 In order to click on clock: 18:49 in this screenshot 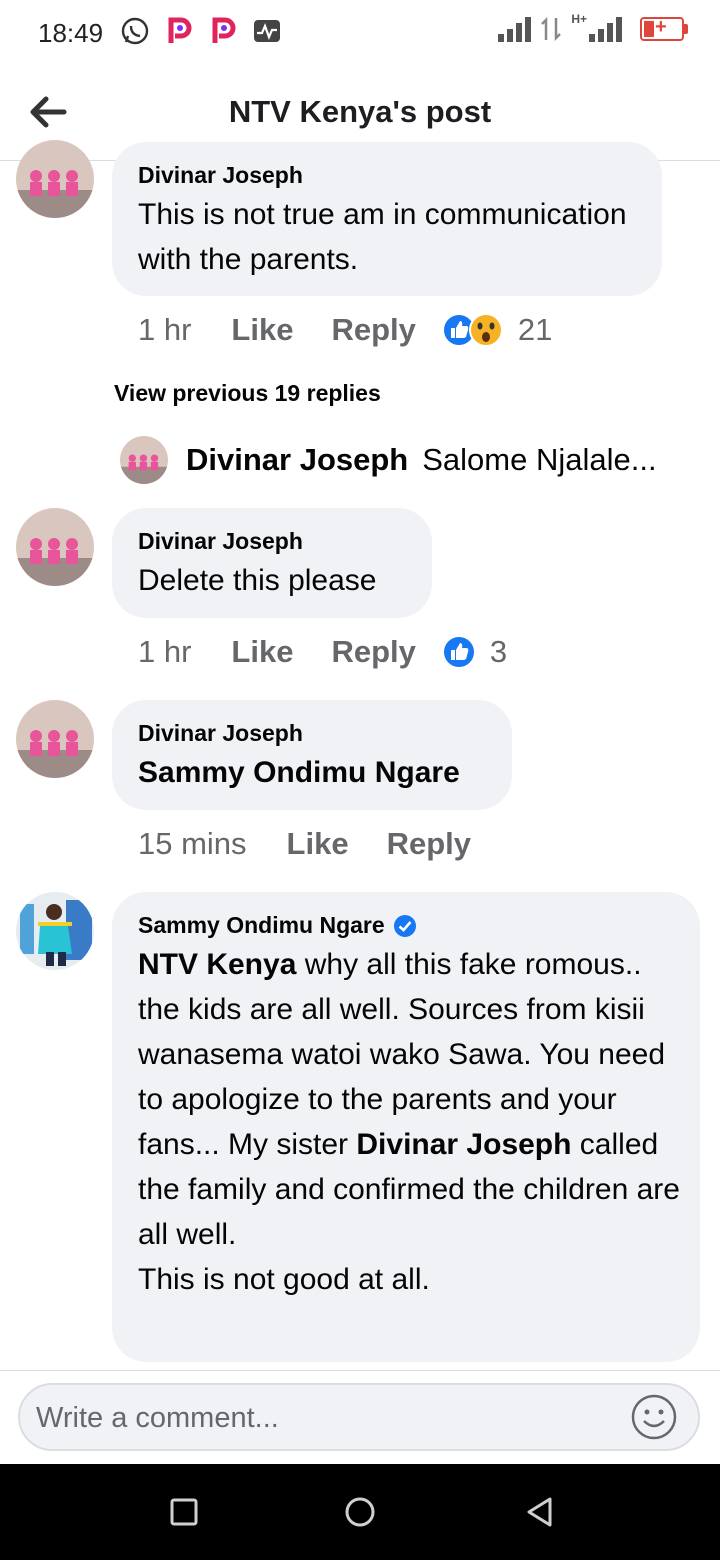, I will do `click(71, 33)`.